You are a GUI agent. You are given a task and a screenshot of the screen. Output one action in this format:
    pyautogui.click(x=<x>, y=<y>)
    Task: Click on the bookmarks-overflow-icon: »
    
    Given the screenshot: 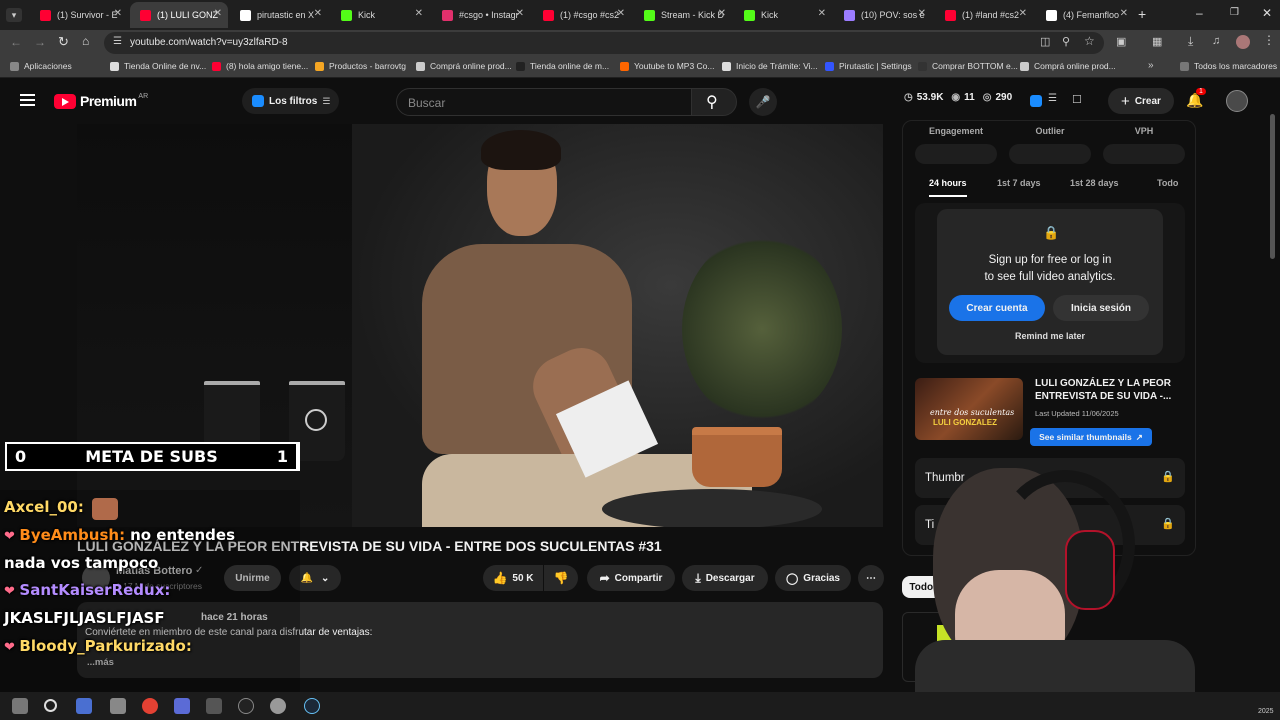 What is the action you would take?
    pyautogui.click(x=1151, y=65)
    